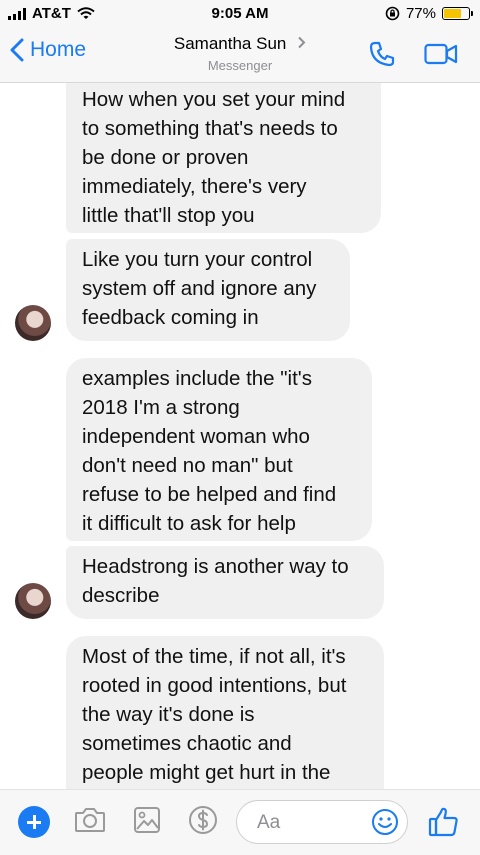 This screenshot has width=480, height=855. I want to click on status-bar: AT&T 9:05 AM 77%, so click(240, 14).